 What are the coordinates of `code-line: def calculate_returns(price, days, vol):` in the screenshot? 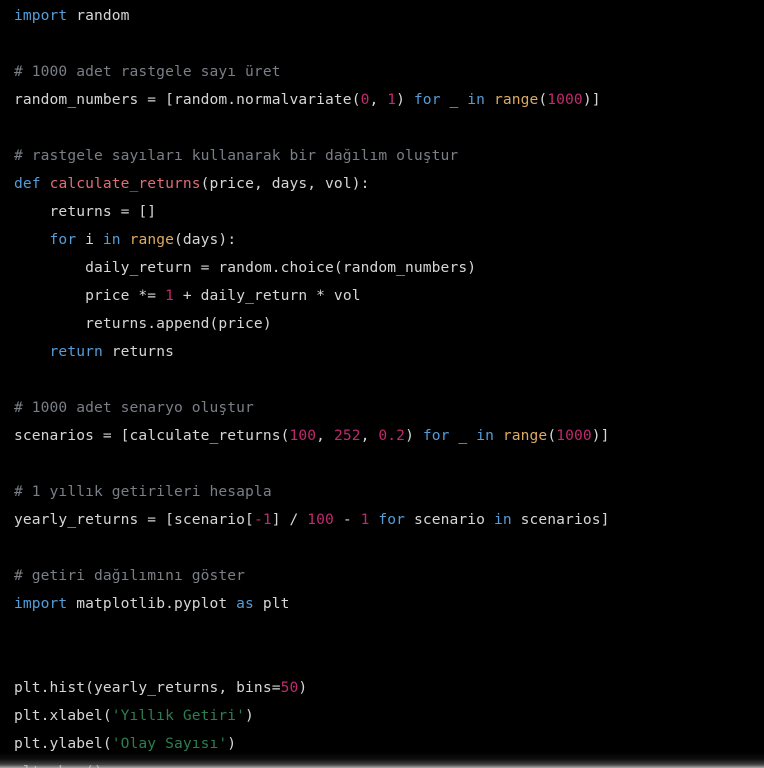 It's located at (382, 184).